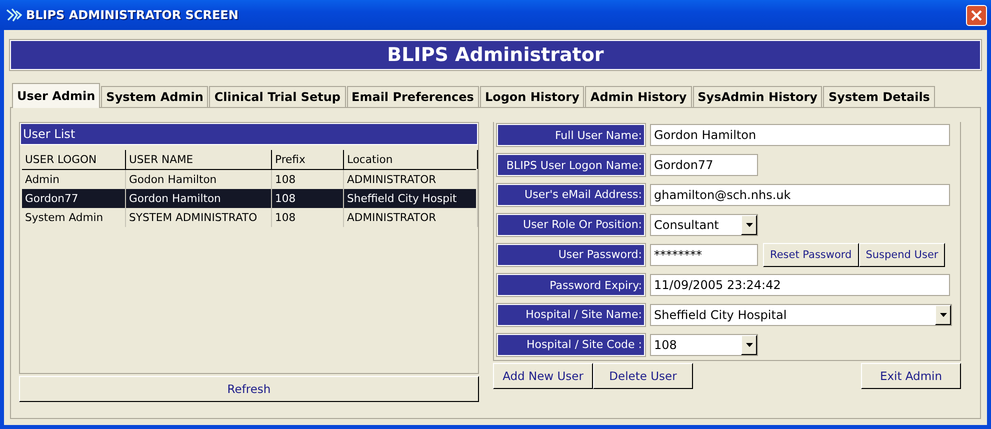 This screenshot has width=991, height=429. I want to click on table-cell: ADMINISTRATOR, so click(411, 217).